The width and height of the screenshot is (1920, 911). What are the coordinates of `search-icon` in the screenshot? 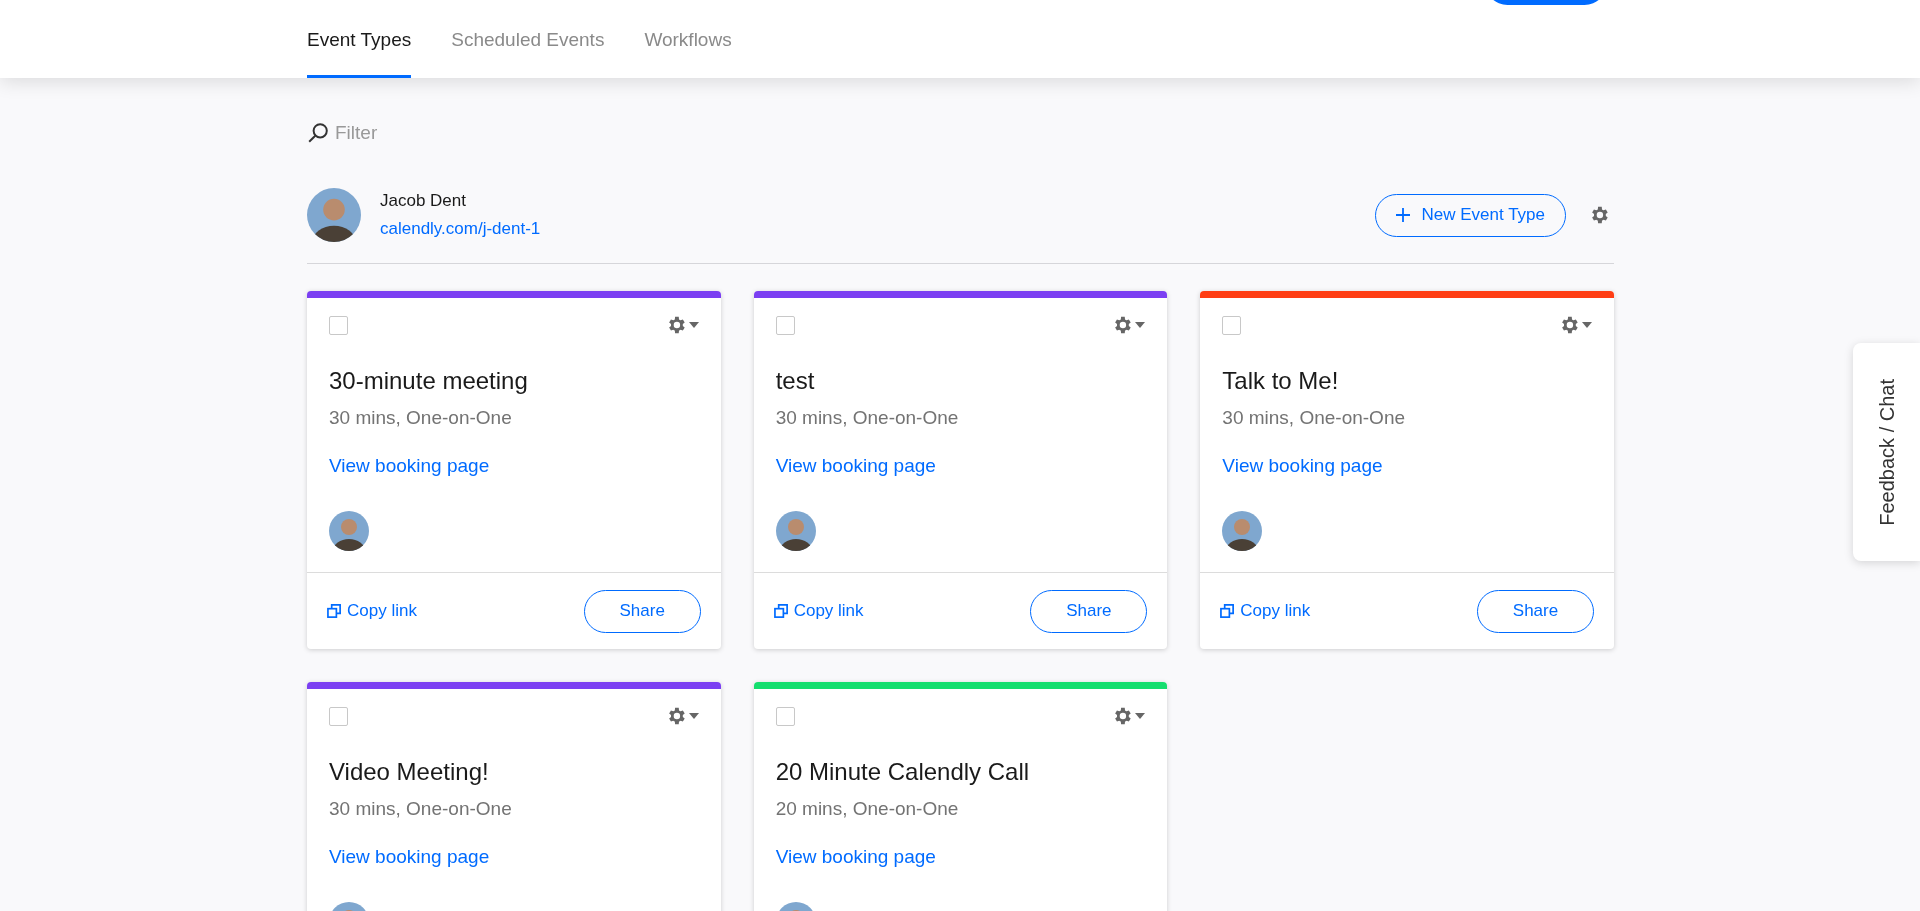 It's located at (318, 133).